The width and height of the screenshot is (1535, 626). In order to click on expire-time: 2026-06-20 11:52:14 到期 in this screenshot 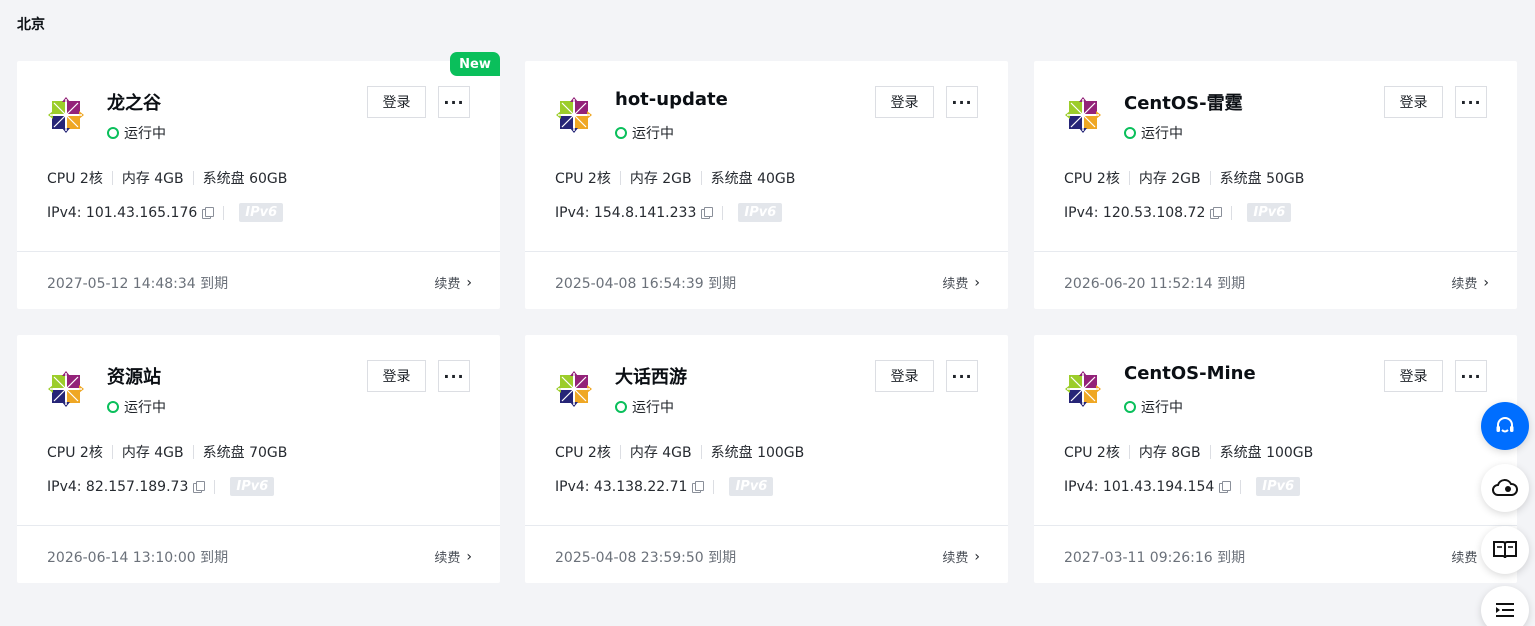, I will do `click(1155, 284)`.